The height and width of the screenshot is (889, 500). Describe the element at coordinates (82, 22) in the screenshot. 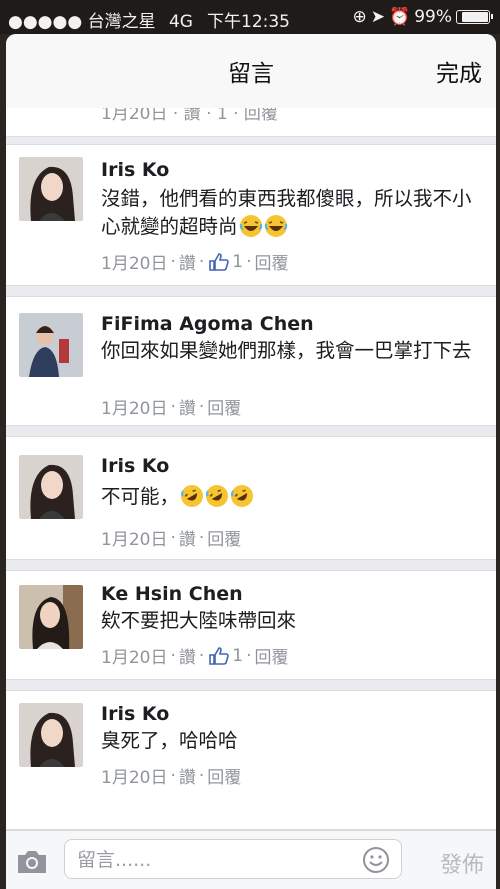

I see `carrier-label: ●●●●● 台灣之星` at that location.